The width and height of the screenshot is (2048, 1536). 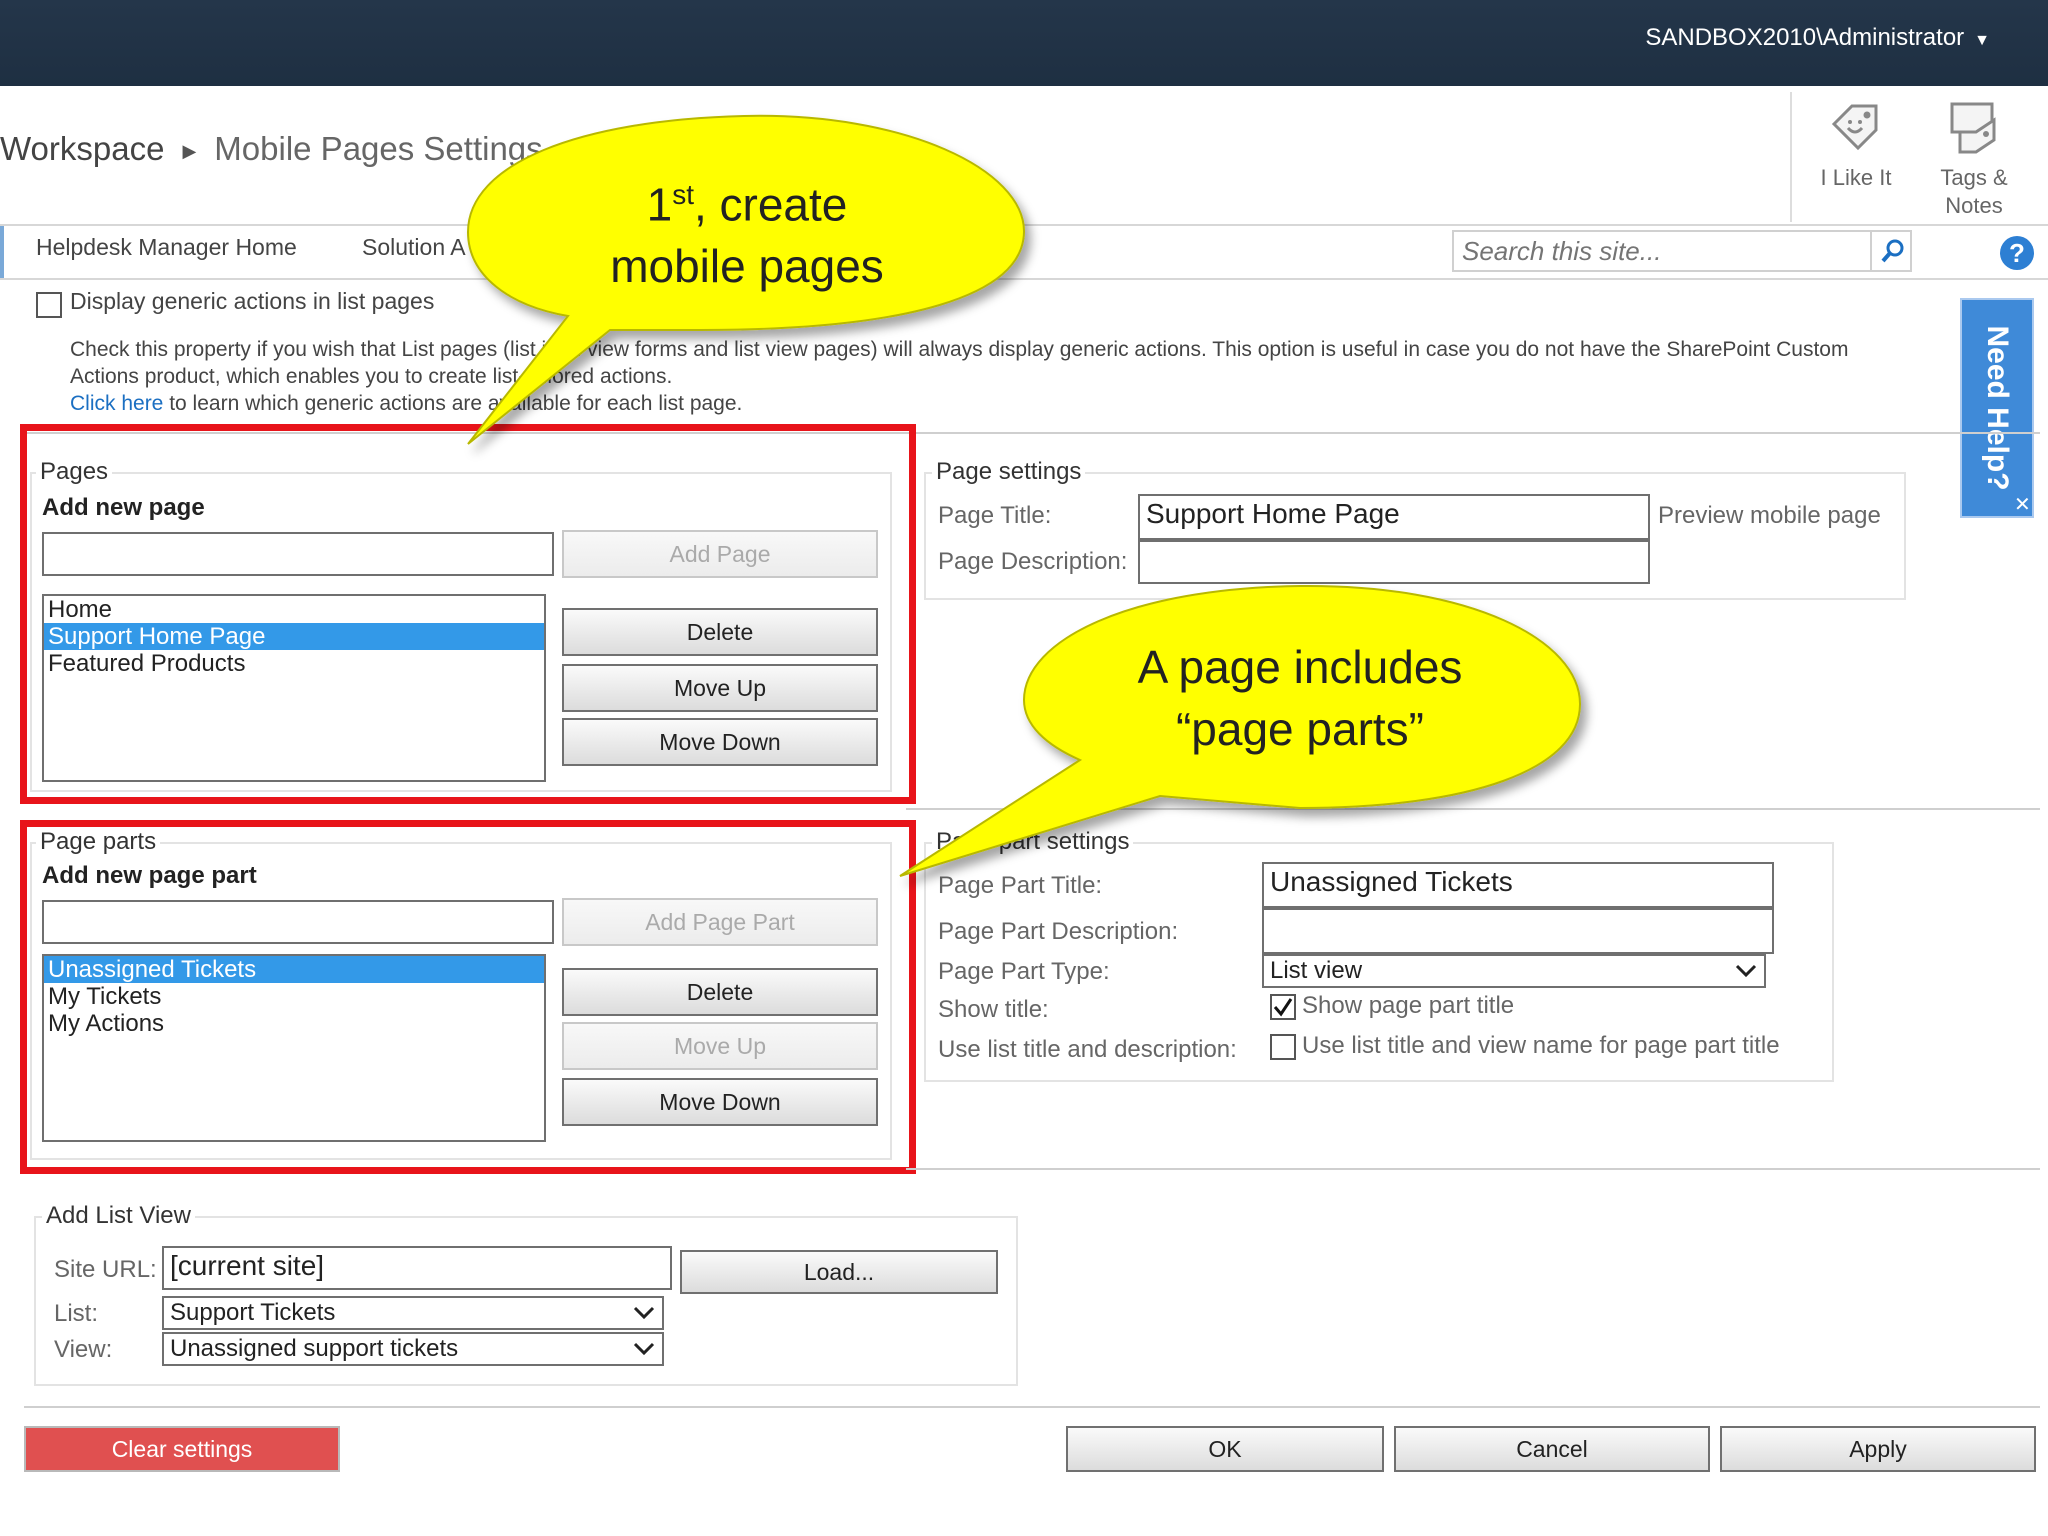 What do you see at coordinates (1299, 729) in the screenshot?
I see `callout-page-parts-quote: “page parts”` at bounding box center [1299, 729].